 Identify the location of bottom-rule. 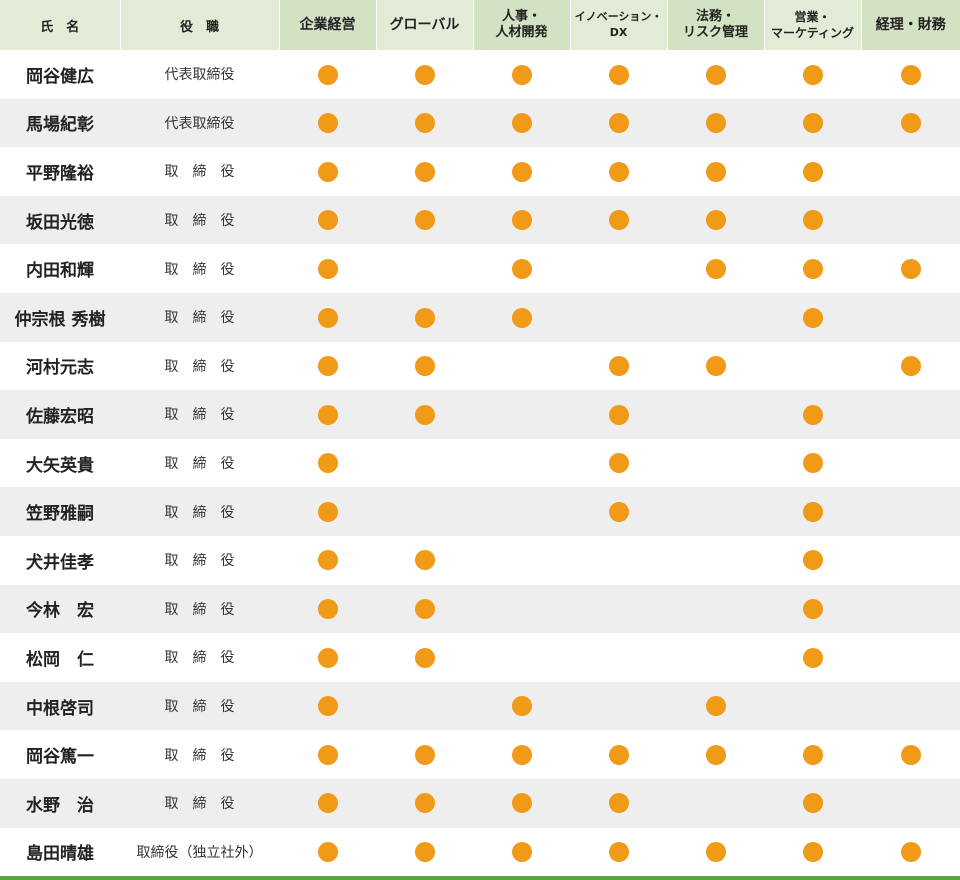
(480, 878).